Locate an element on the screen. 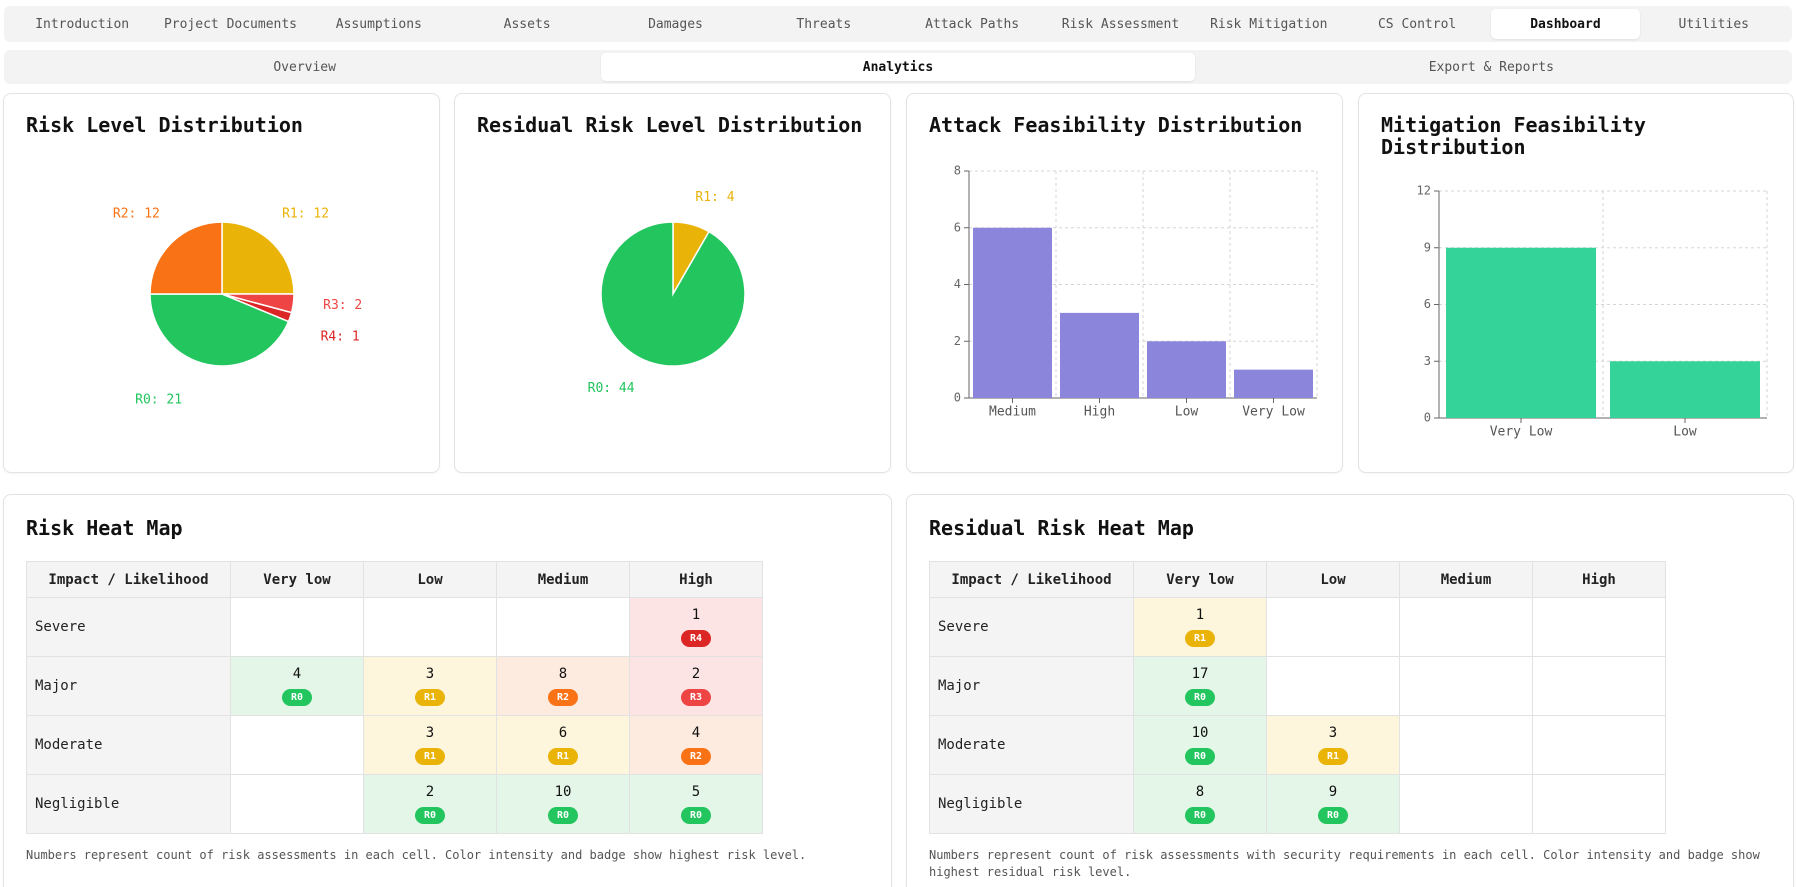 The width and height of the screenshot is (1796, 887). y-tick-label: 0 is located at coordinates (1427, 418).